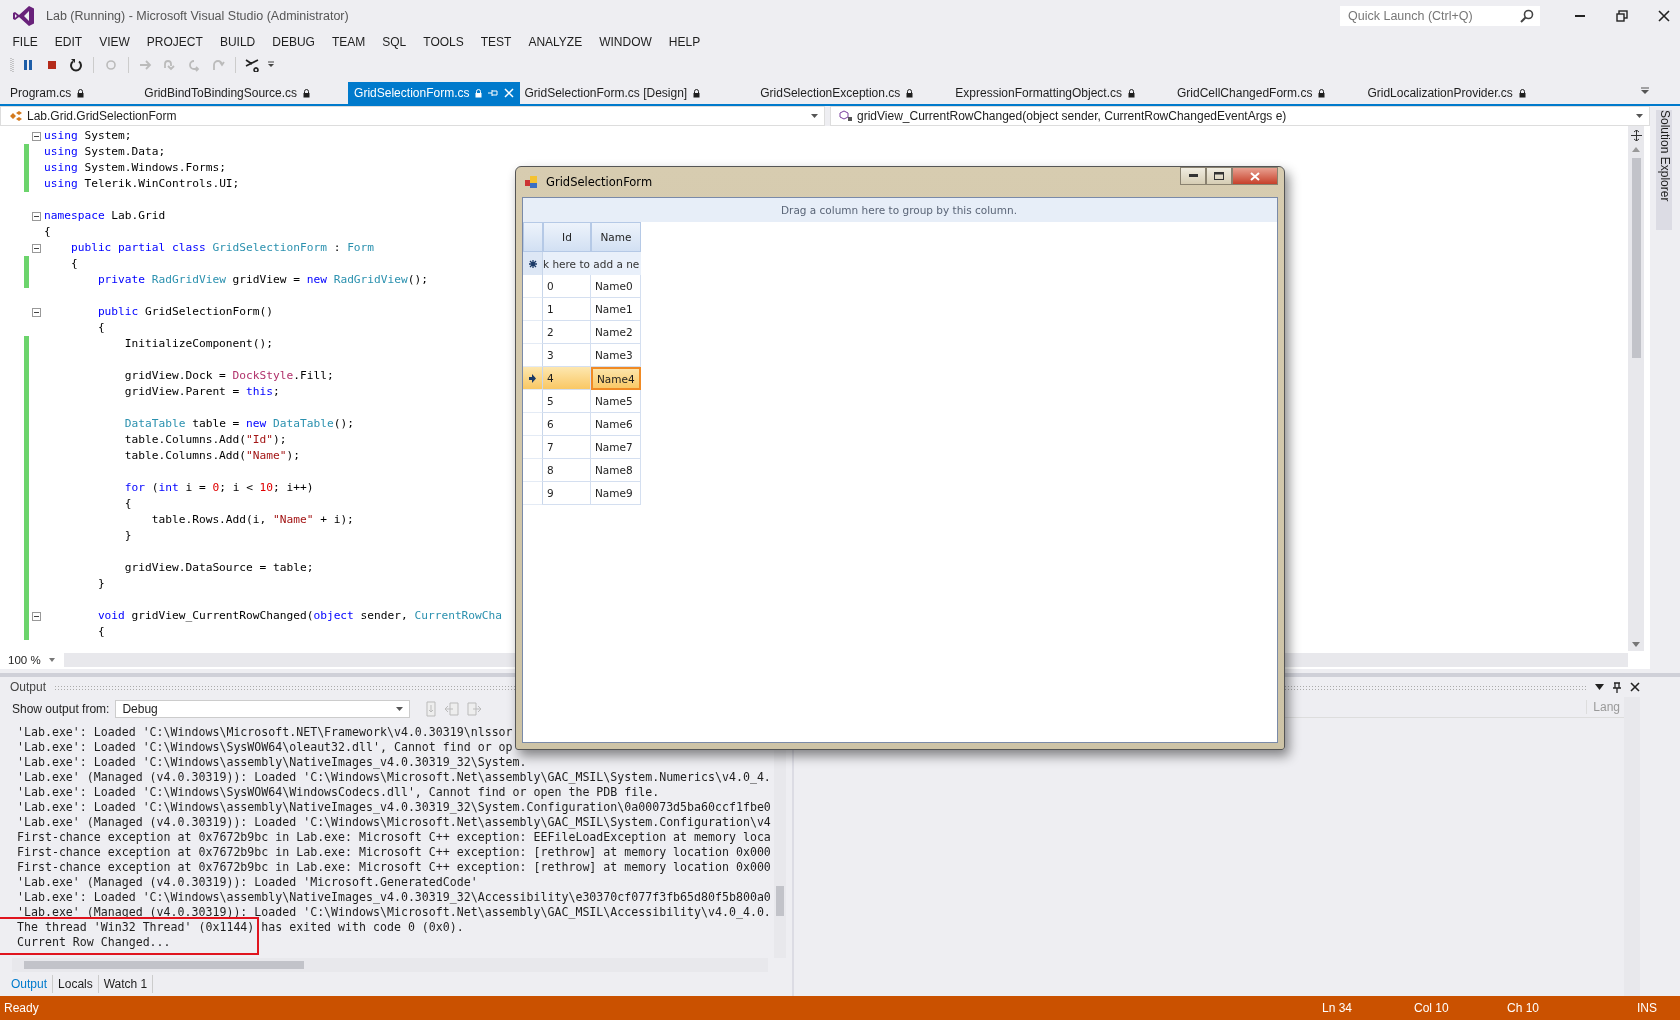 The image size is (1680, 1020). What do you see at coordinates (412, 116) in the screenshot?
I see `type-dropdown: Lab.Grid.GridSelectionForm` at bounding box center [412, 116].